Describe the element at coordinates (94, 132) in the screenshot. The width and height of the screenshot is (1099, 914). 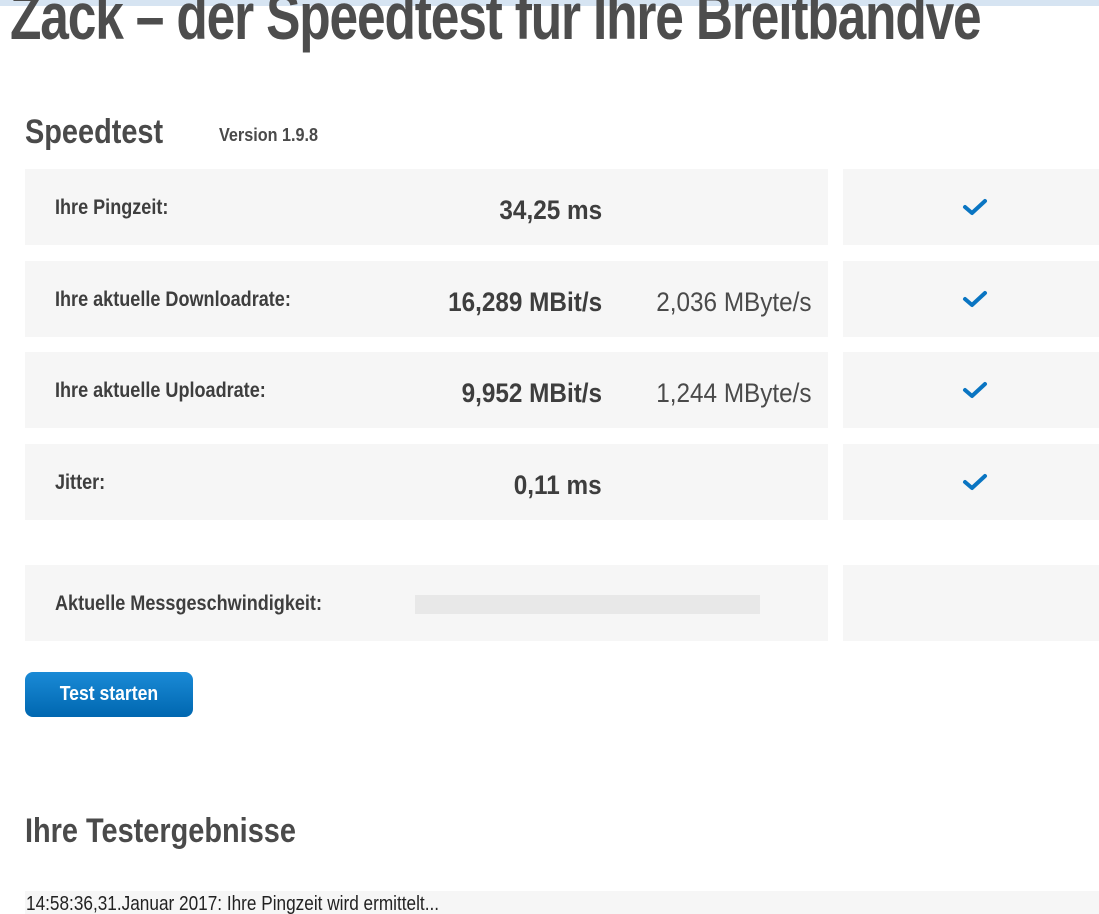
I see `speedtest-title: Speedtest` at that location.